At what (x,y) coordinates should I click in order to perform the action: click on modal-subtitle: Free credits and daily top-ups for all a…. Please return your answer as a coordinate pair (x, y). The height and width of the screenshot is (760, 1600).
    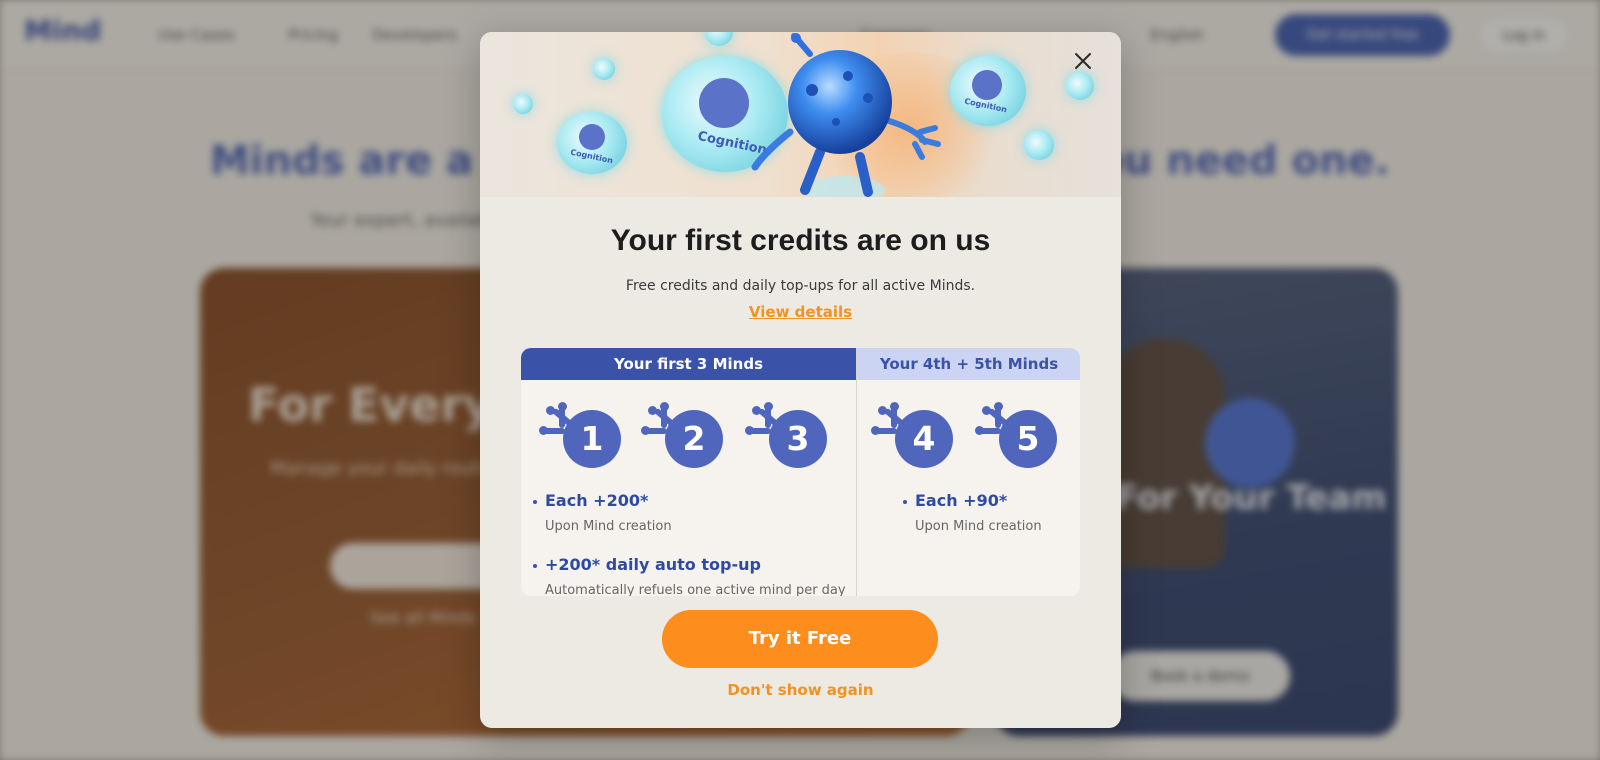
    Looking at the image, I should click on (800, 286).